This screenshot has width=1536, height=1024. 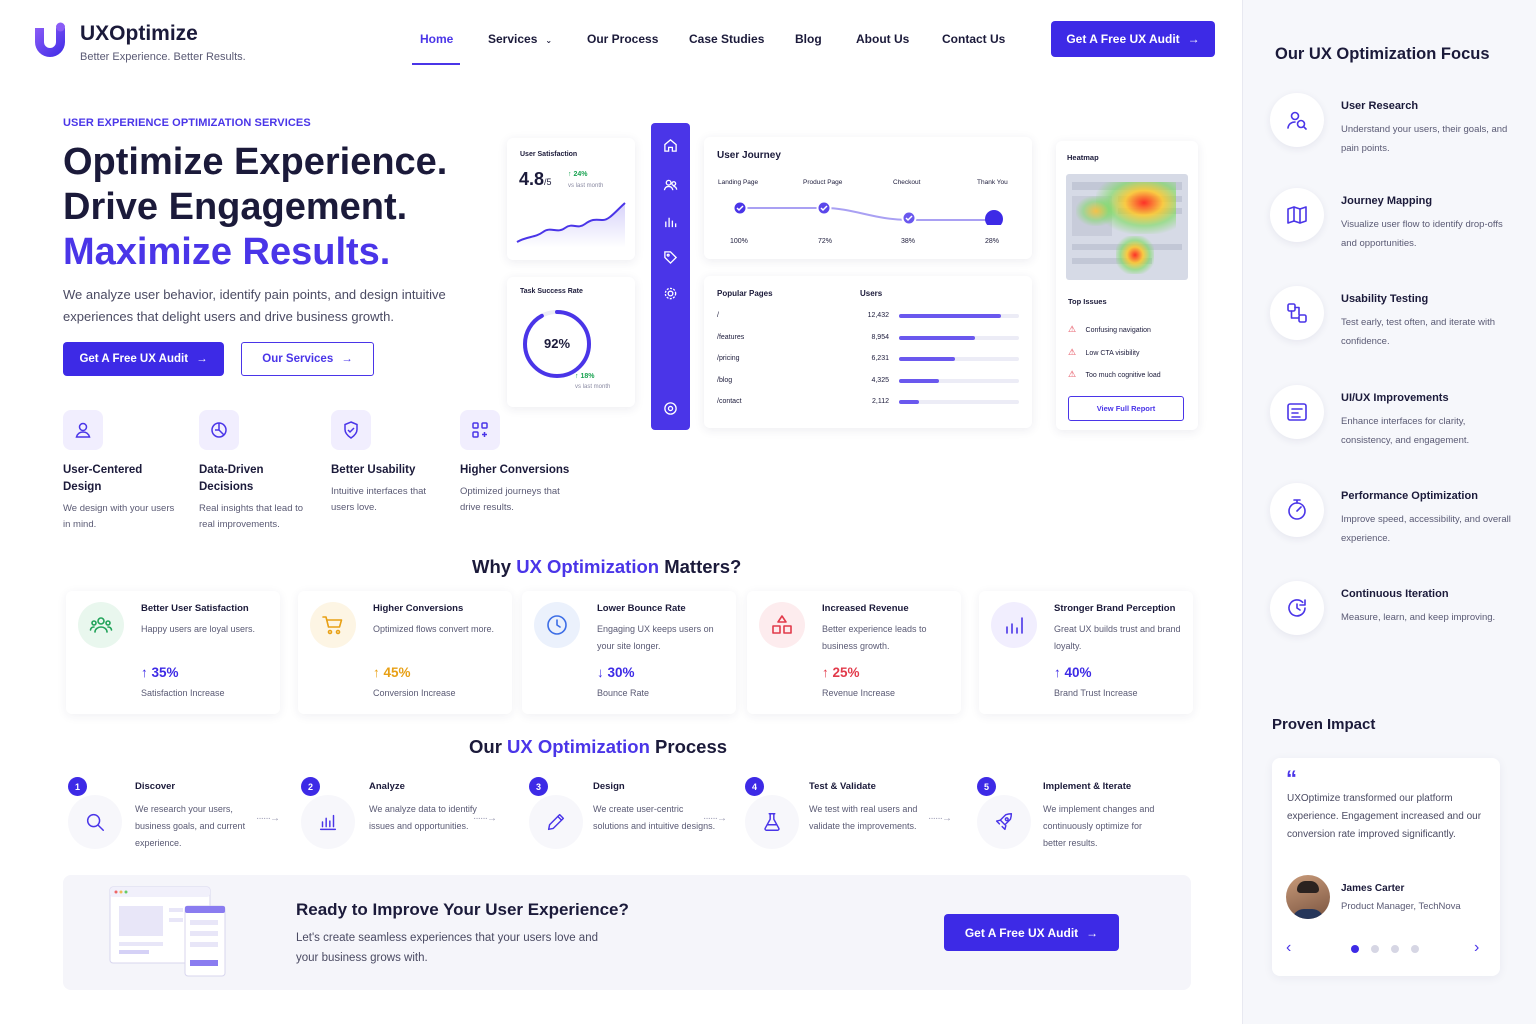 I want to click on page-path: /pricing, so click(x=728, y=358).